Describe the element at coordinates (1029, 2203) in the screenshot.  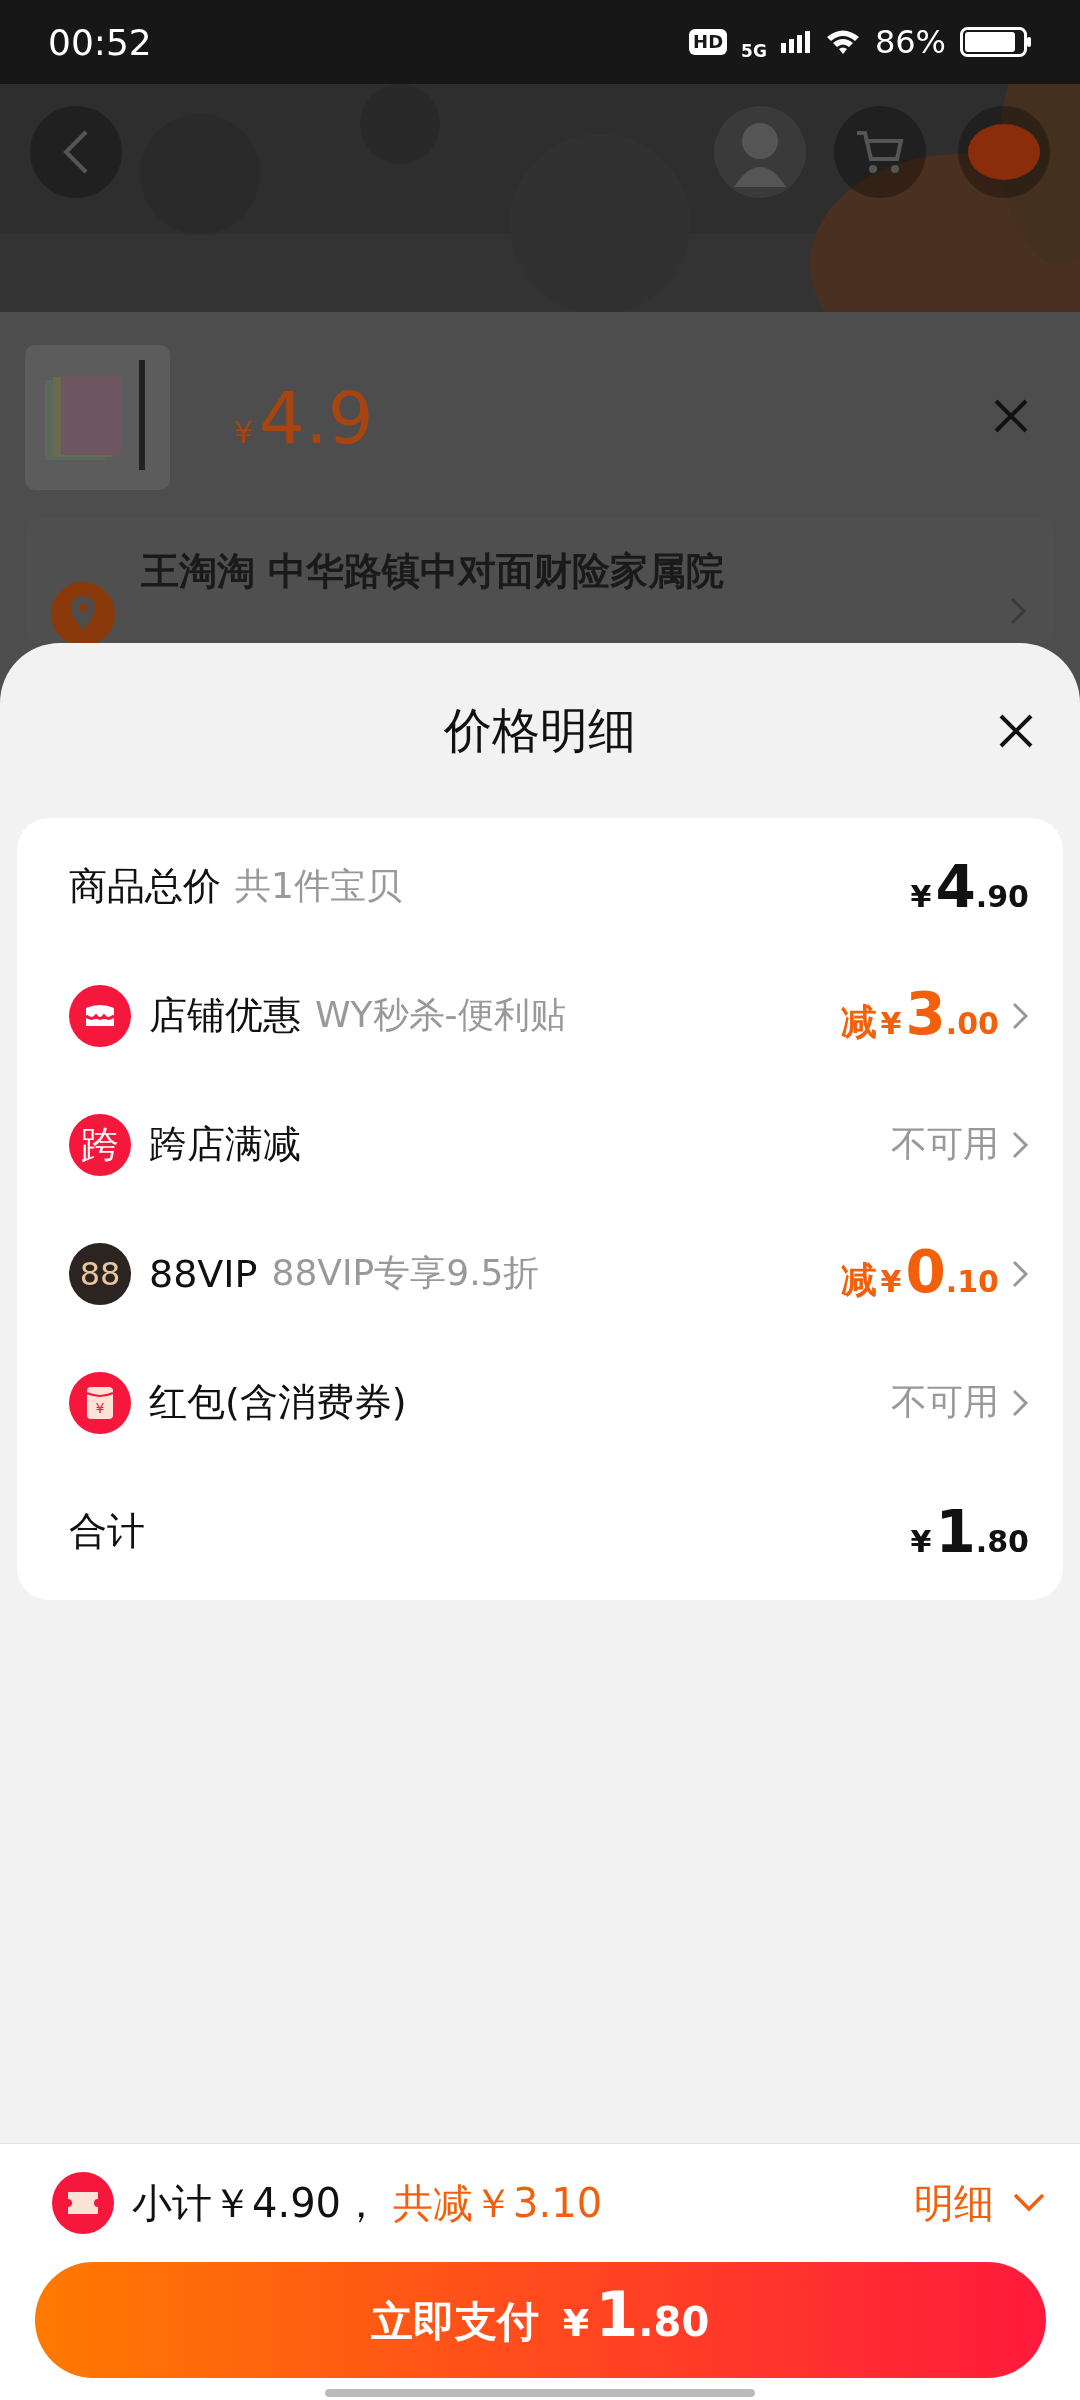
I see `chevron-down-icon` at that location.